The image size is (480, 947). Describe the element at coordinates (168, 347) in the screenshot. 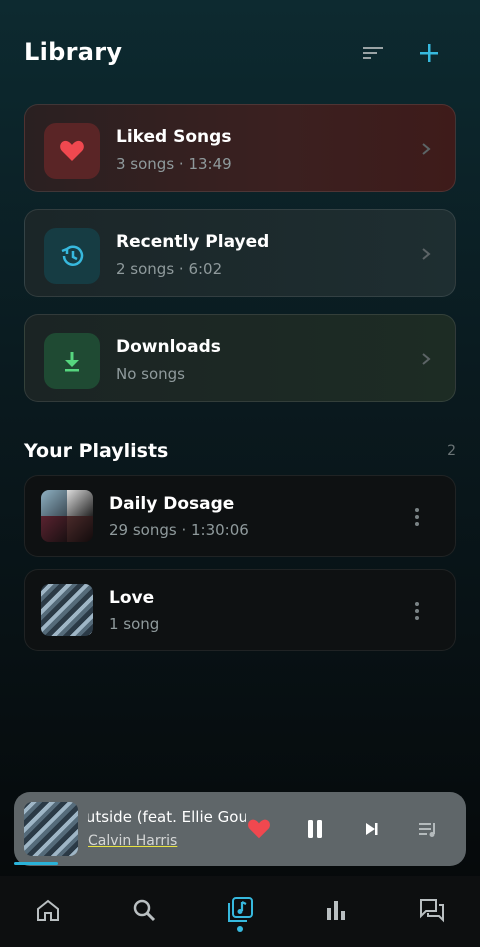

I see `card-title: Downloads` at that location.